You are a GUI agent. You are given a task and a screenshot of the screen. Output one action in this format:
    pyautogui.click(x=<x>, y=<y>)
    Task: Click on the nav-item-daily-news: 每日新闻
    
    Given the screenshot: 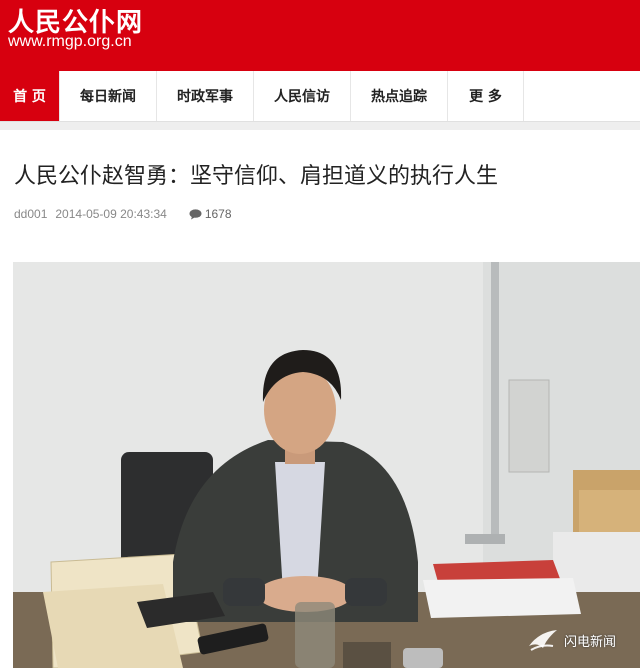 What is the action you would take?
    pyautogui.click(x=108, y=96)
    